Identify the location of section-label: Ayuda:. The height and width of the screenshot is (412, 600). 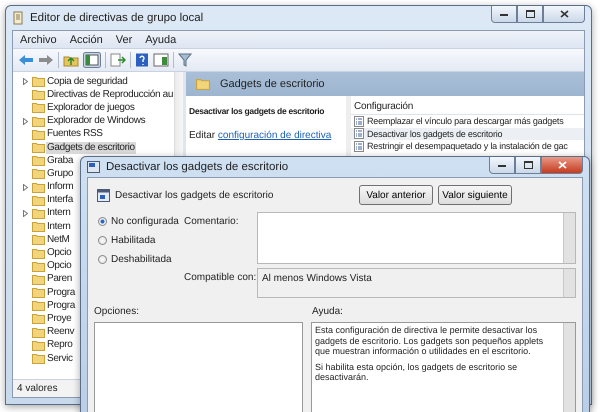
(327, 311).